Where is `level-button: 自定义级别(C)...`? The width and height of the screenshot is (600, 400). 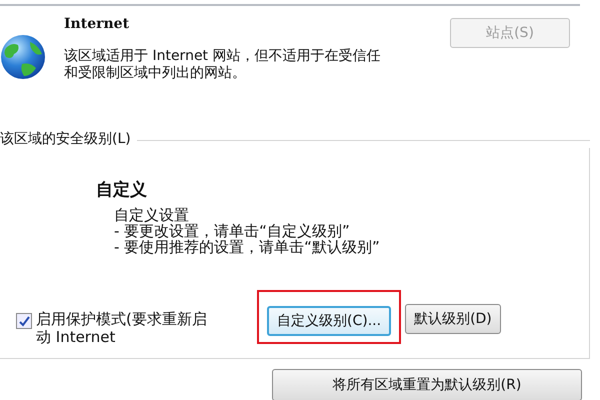
level-button: 自定义级别(C)... is located at coordinates (329, 321).